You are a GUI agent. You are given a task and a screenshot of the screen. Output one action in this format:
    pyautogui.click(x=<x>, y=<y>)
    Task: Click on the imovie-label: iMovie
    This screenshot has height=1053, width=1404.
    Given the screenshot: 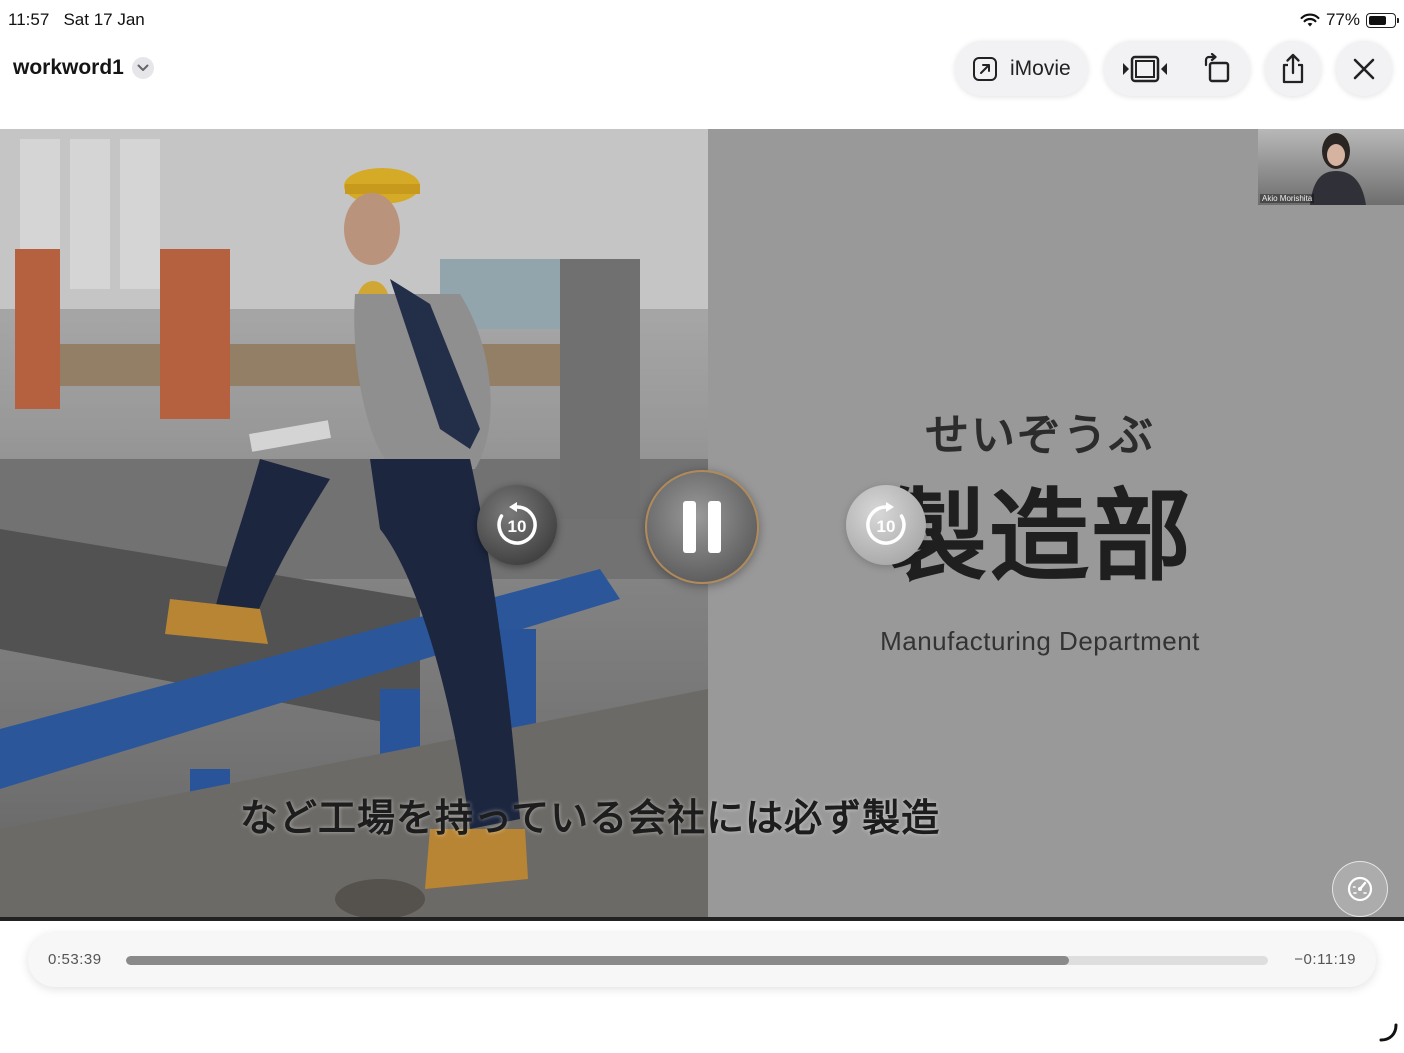 What is the action you would take?
    pyautogui.click(x=1040, y=68)
    